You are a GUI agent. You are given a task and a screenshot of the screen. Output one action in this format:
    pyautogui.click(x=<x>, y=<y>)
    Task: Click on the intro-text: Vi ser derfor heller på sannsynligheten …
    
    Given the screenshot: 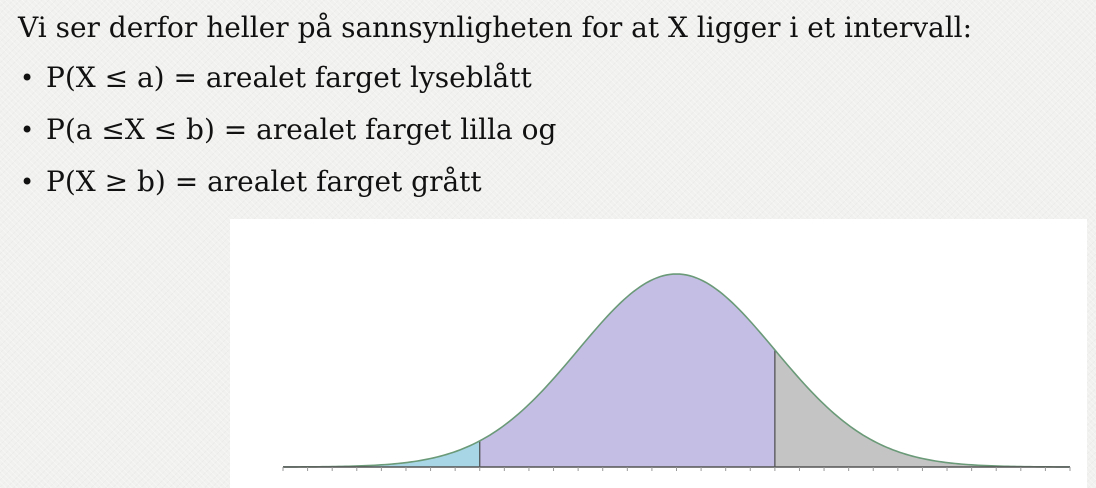 What is the action you would take?
    pyautogui.click(x=495, y=27)
    